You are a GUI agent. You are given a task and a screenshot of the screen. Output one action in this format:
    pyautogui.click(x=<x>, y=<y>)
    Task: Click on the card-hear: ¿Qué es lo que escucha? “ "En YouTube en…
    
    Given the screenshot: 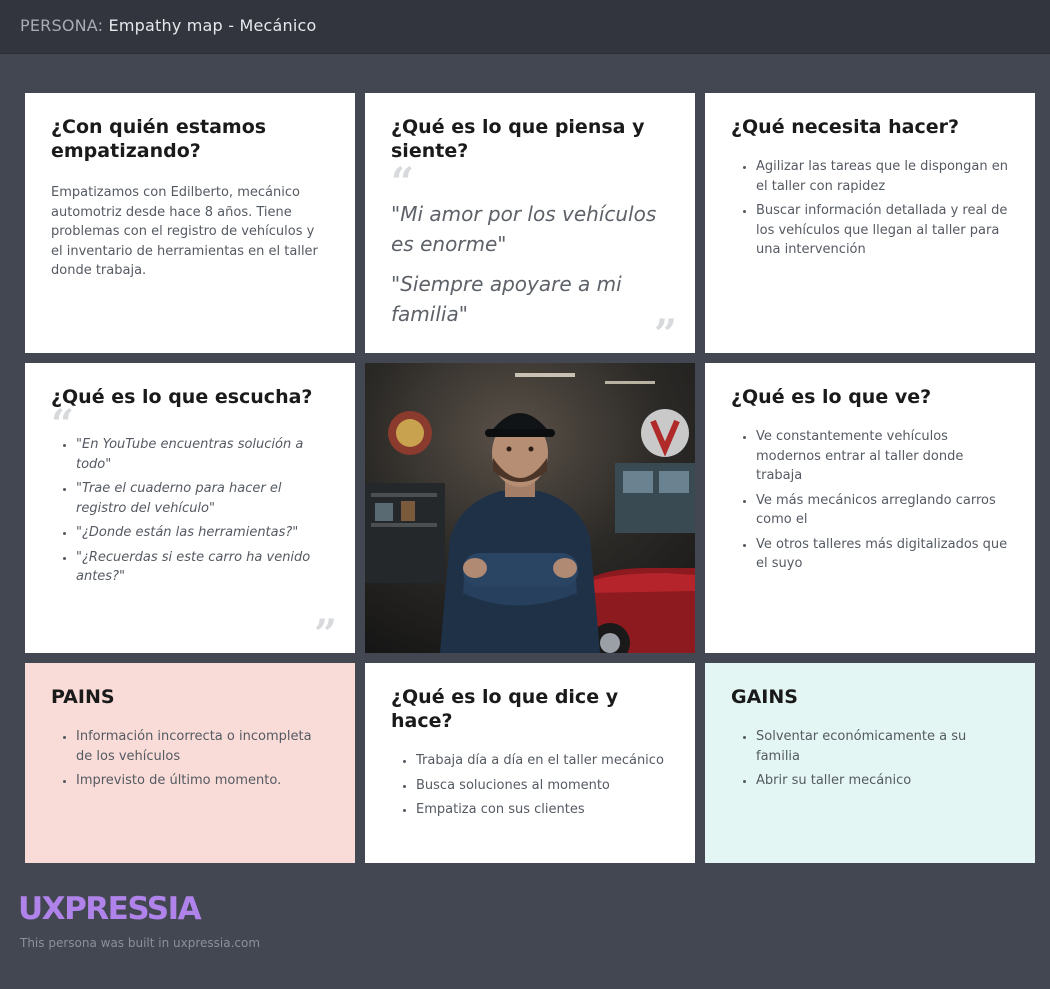 What is the action you would take?
    pyautogui.click(x=190, y=508)
    